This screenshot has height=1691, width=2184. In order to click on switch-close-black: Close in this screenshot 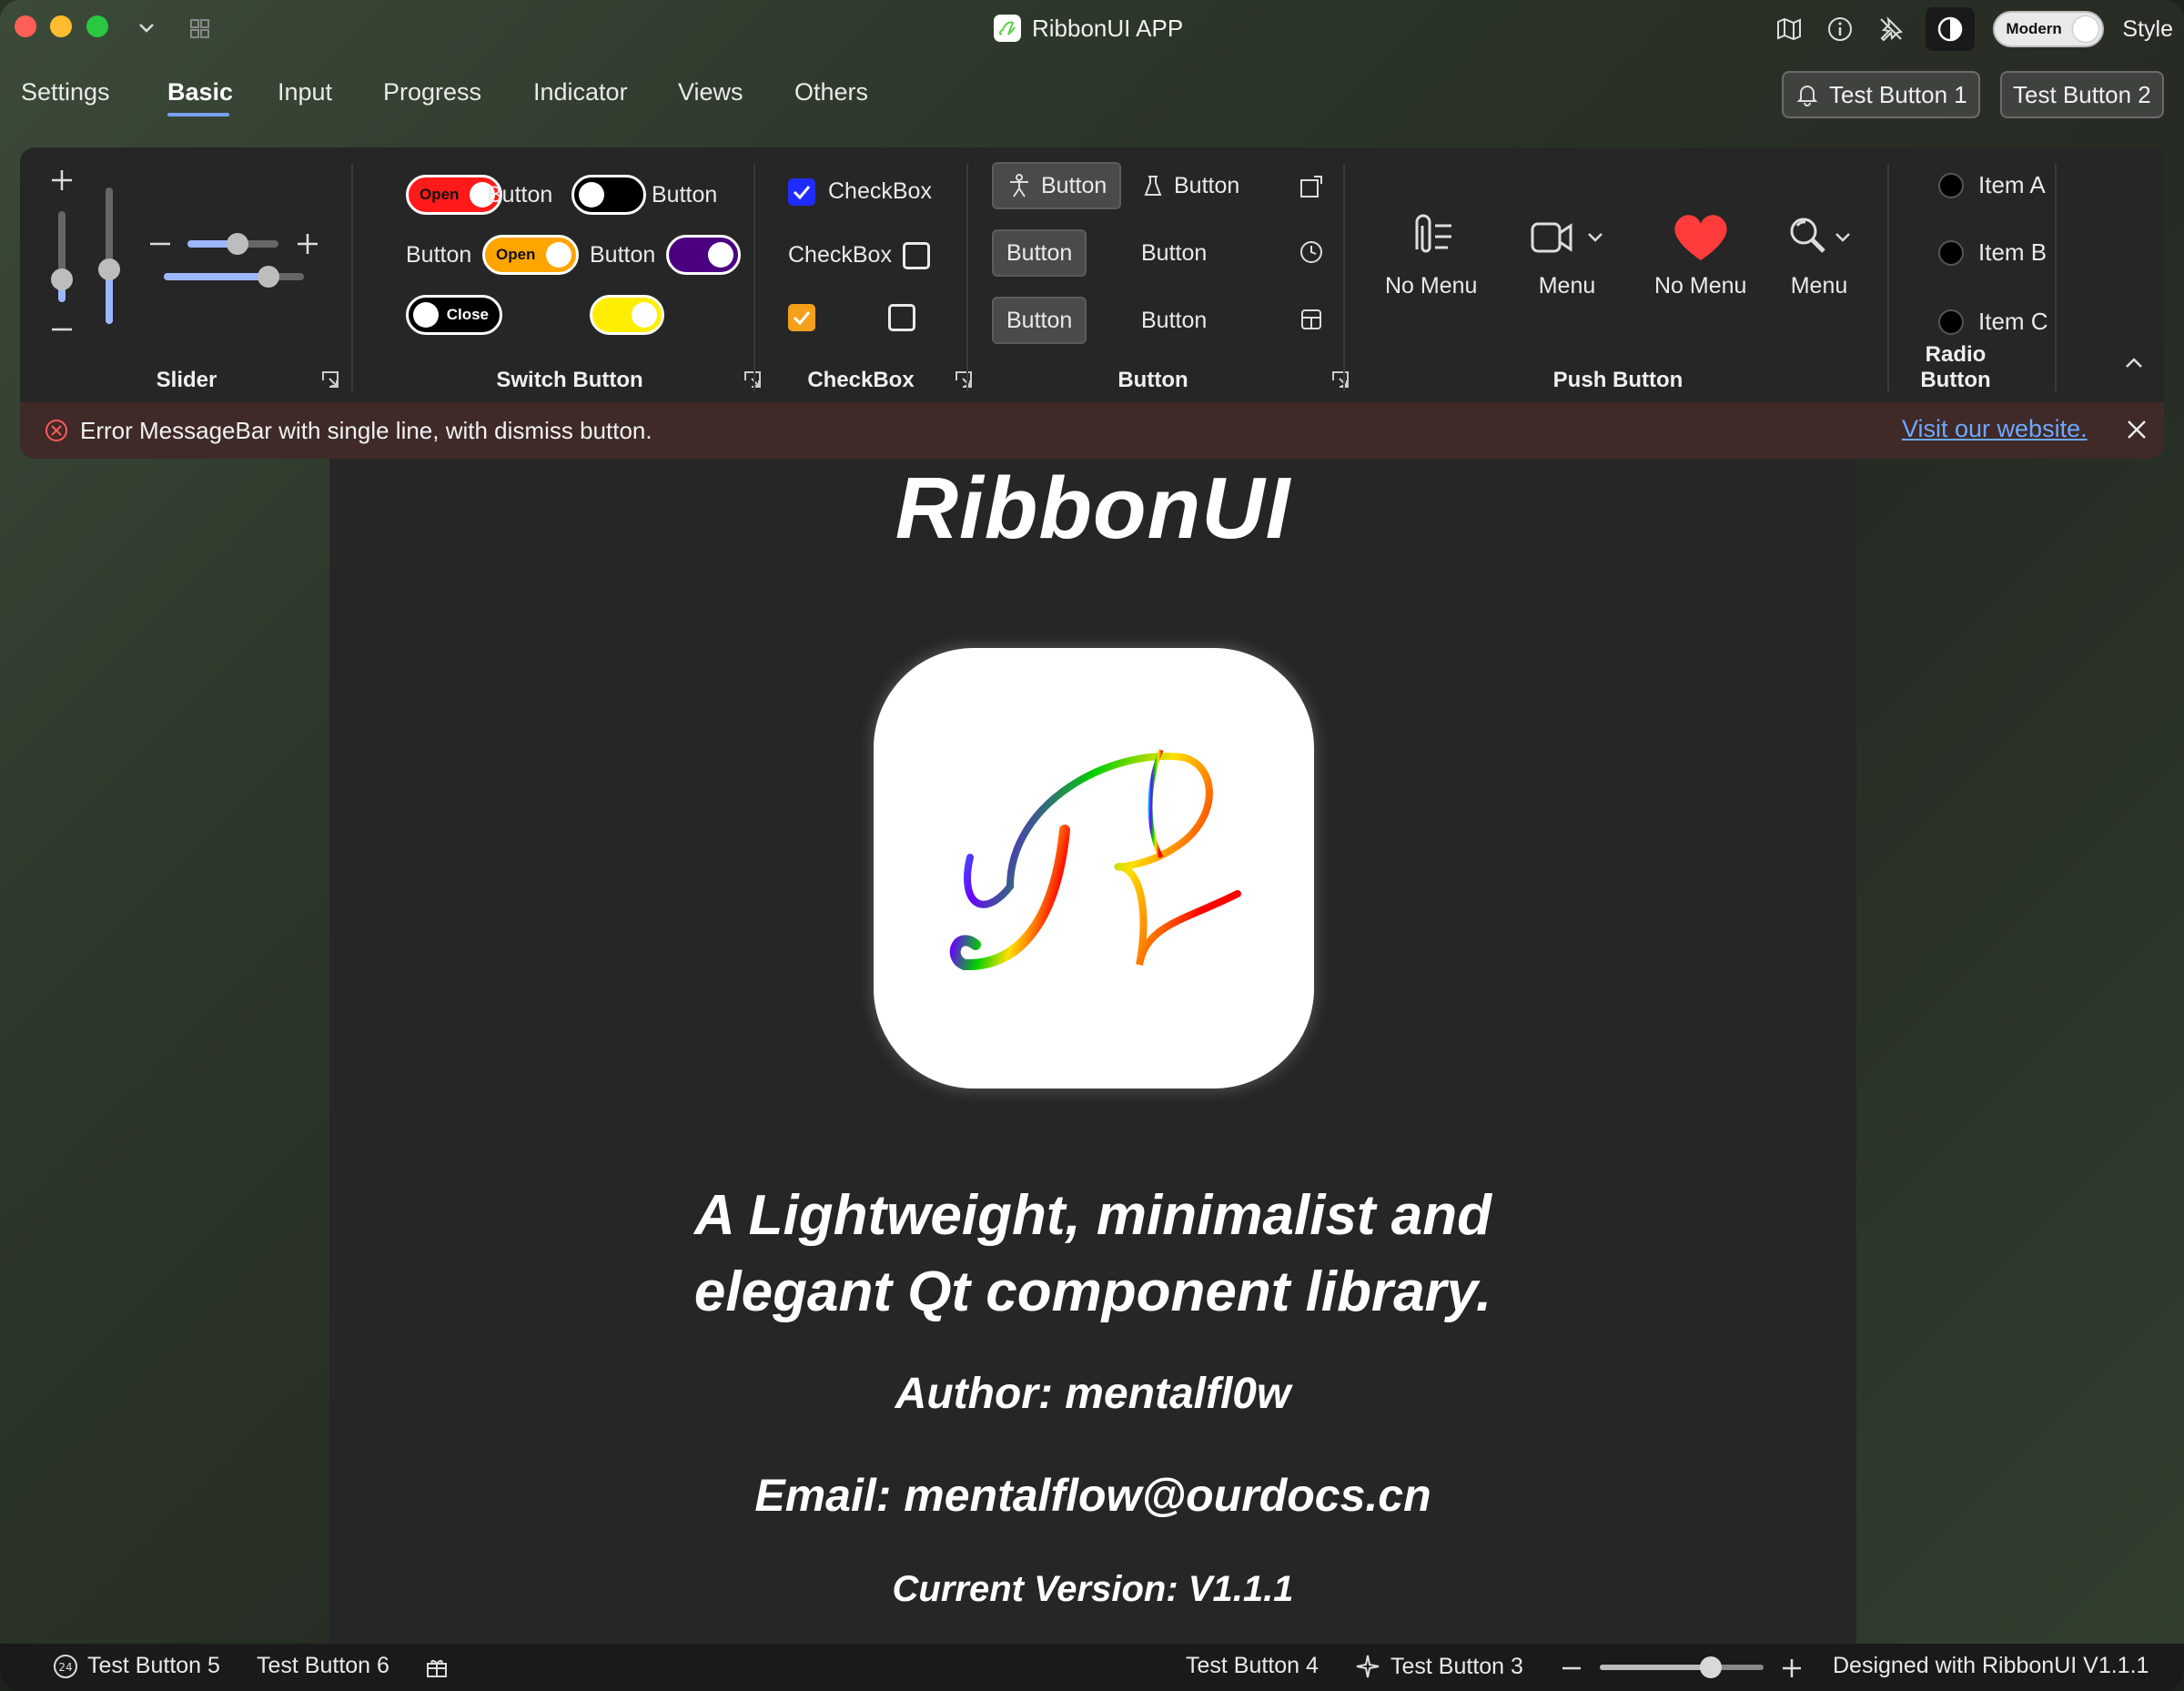, I will do `click(454, 315)`.